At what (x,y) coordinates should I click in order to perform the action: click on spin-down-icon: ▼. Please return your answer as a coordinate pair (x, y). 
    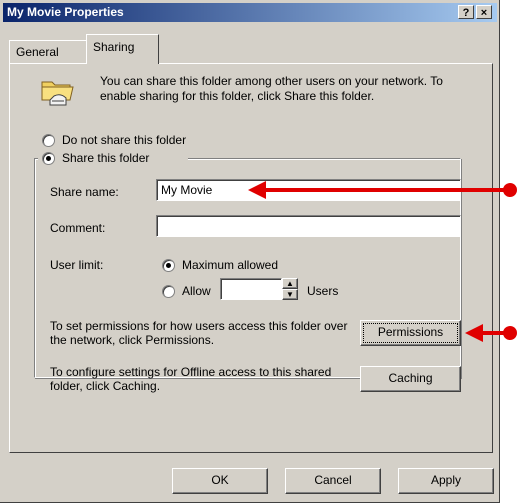
    Looking at the image, I should click on (290, 294).